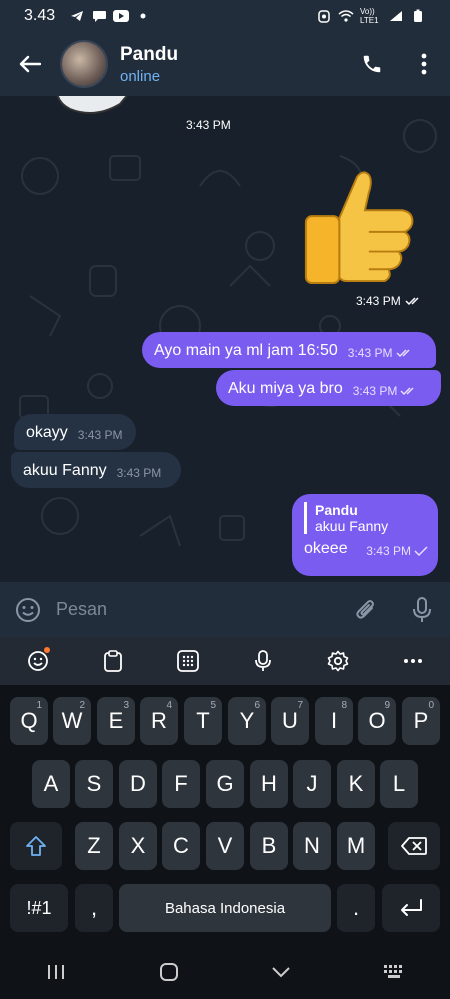  I want to click on key-hint: 5, so click(213, 705).